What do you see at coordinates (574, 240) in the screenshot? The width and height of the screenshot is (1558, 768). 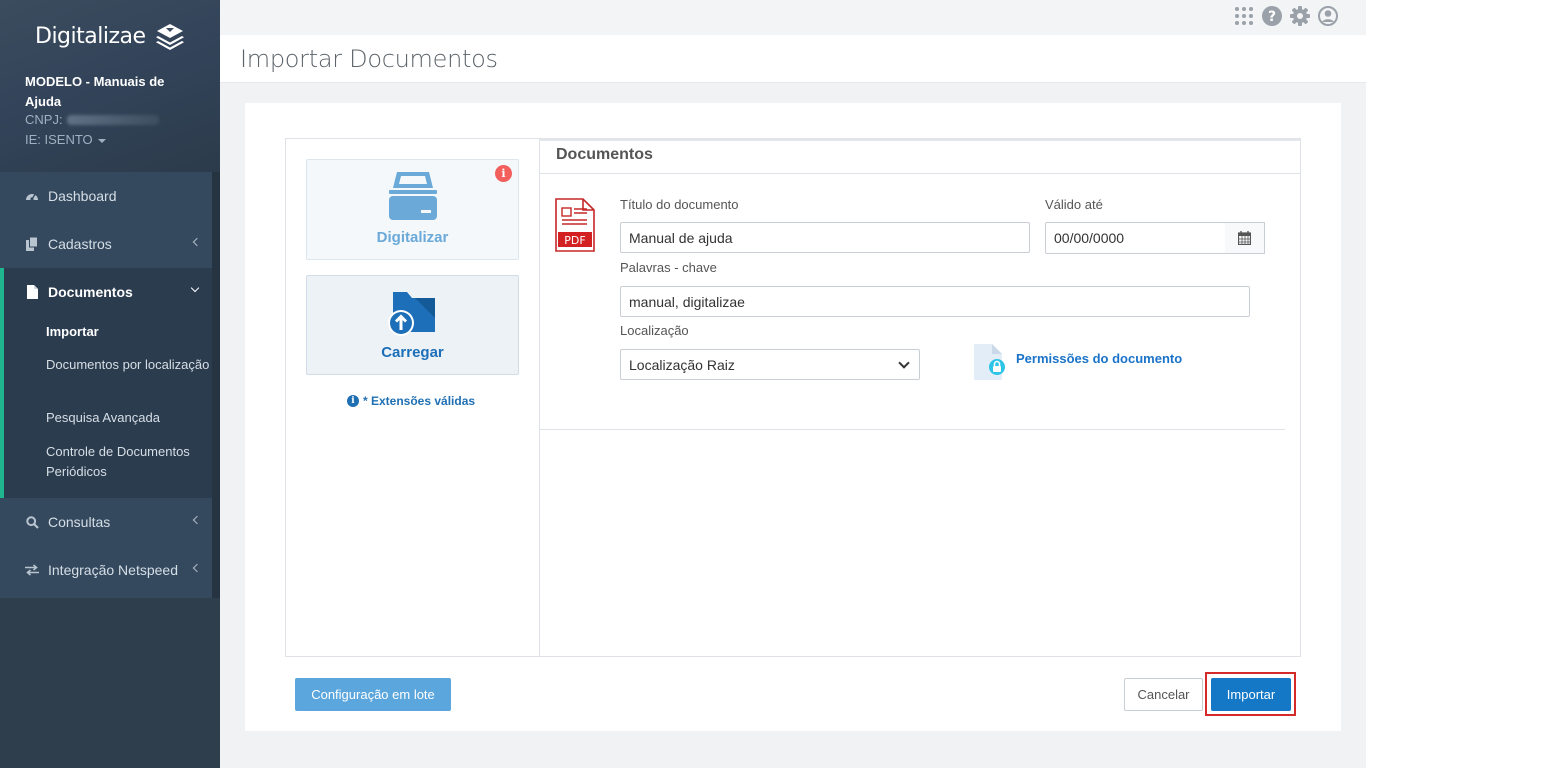 I see `pdf-type-label: PDF` at bounding box center [574, 240].